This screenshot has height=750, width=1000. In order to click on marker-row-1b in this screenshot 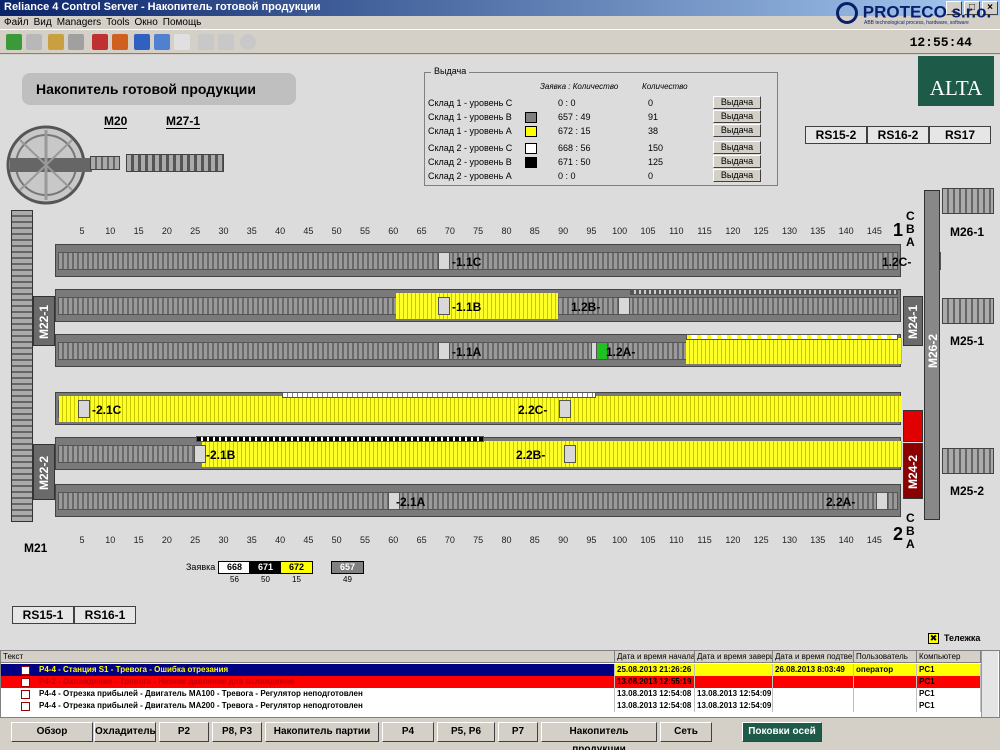, I will do `click(764, 292)`.